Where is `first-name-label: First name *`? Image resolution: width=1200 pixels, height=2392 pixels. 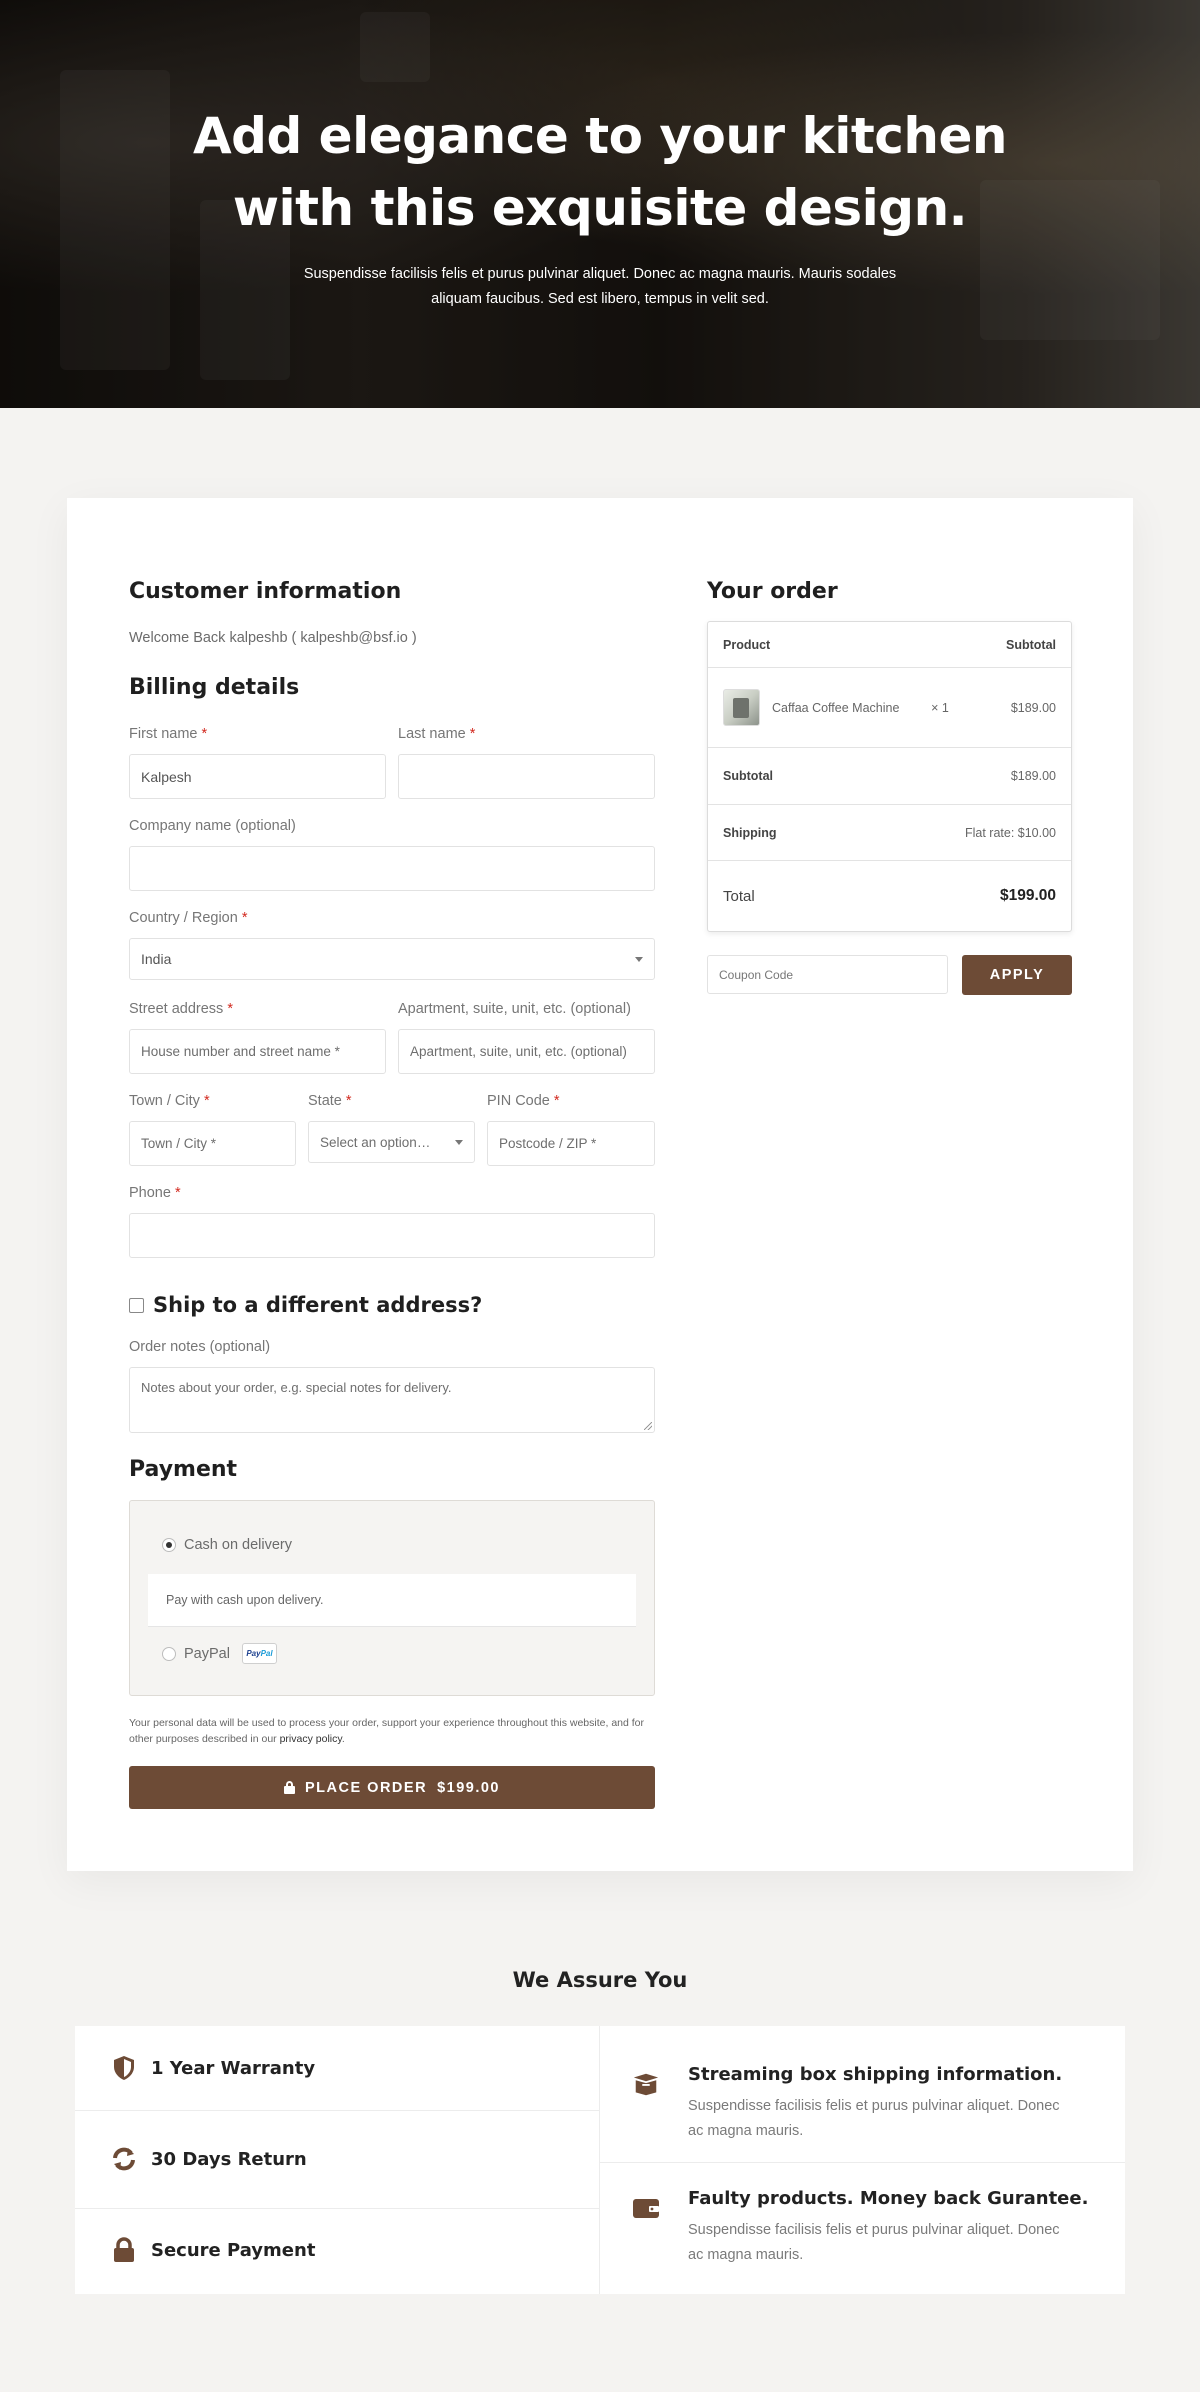
first-name-label: First name * is located at coordinates (168, 734).